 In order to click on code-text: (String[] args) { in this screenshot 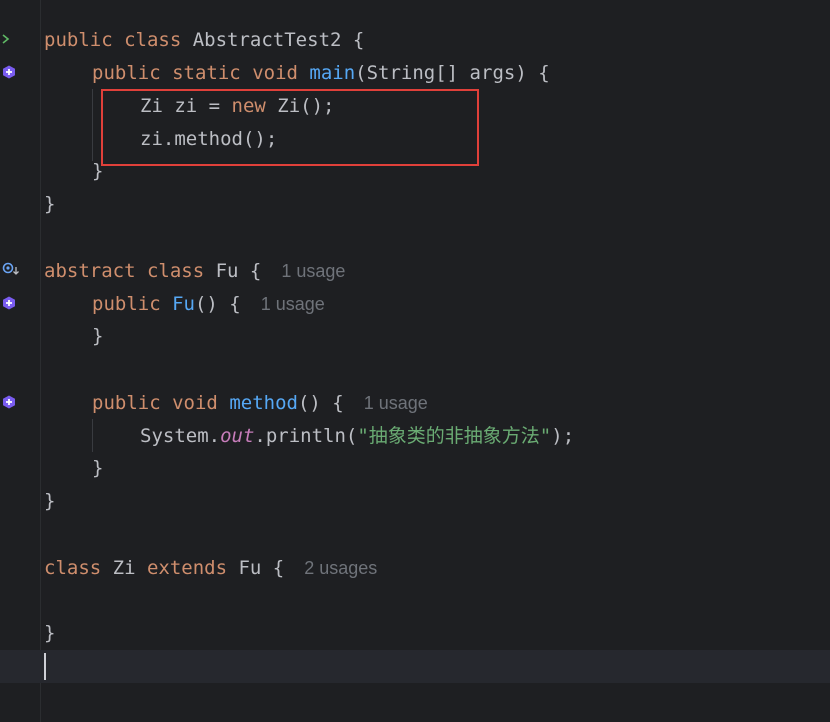, I will do `click(452, 73)`.